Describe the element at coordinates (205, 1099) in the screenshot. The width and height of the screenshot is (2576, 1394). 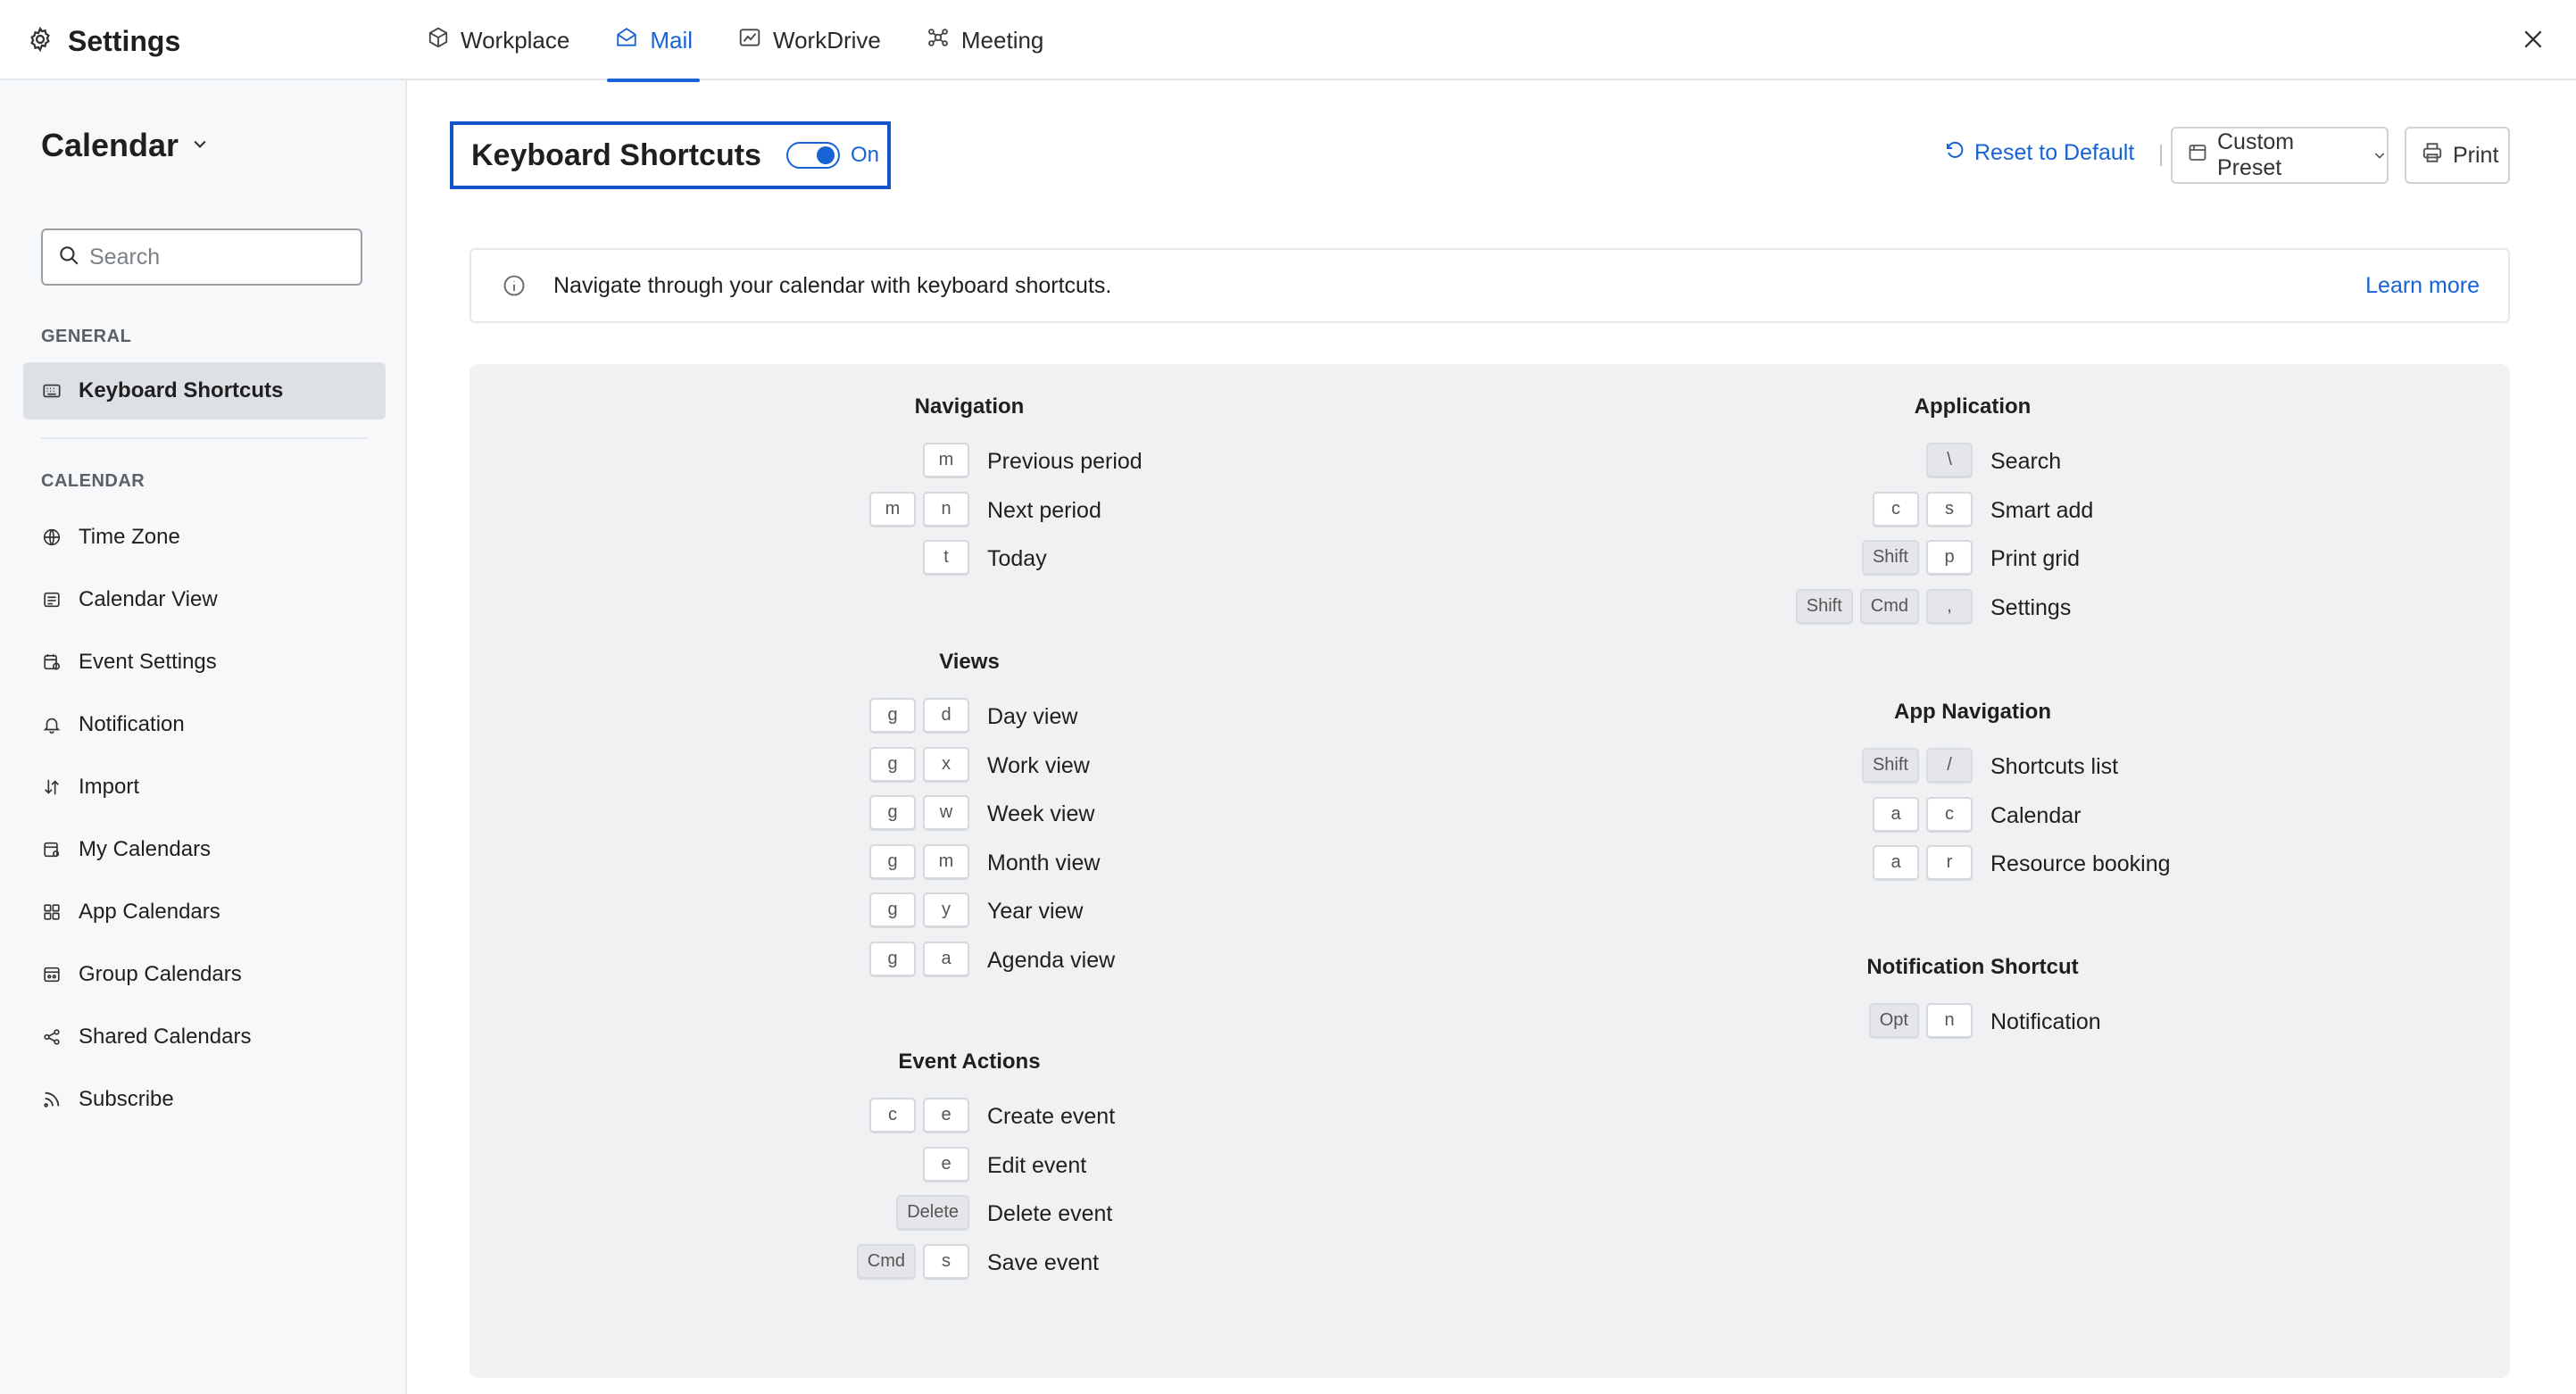
I see `sidebar-item-subscribe: Subscribe` at that location.